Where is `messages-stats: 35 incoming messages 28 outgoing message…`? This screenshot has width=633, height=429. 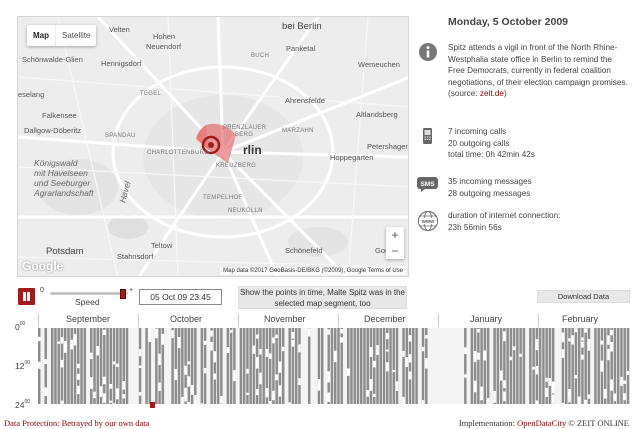
messages-stats: 35 incoming messages 28 outgoing message… is located at coordinates (538, 187).